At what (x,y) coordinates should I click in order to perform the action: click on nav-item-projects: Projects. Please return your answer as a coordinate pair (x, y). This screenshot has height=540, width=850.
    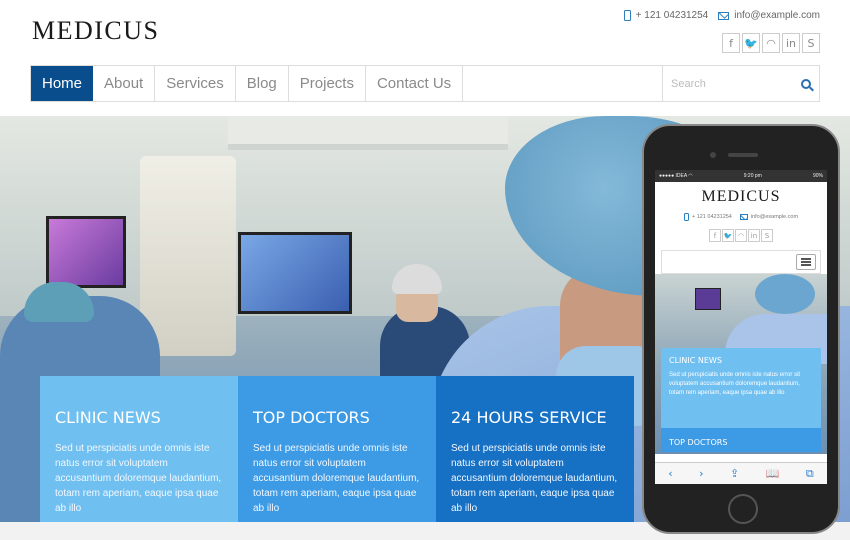
    Looking at the image, I should click on (327, 83).